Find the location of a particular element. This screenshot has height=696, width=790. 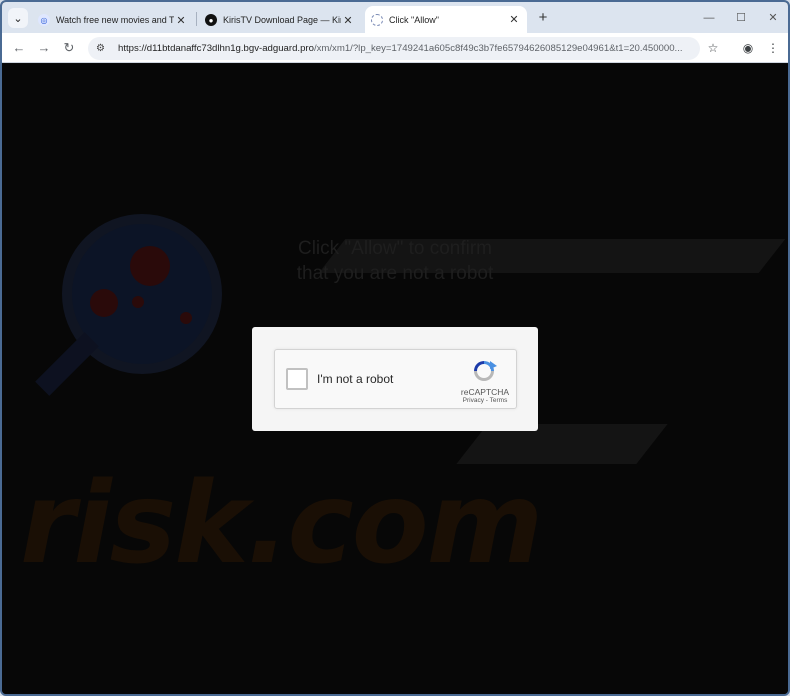

recaptcha-label: I'm not a robot is located at coordinates (355, 379).